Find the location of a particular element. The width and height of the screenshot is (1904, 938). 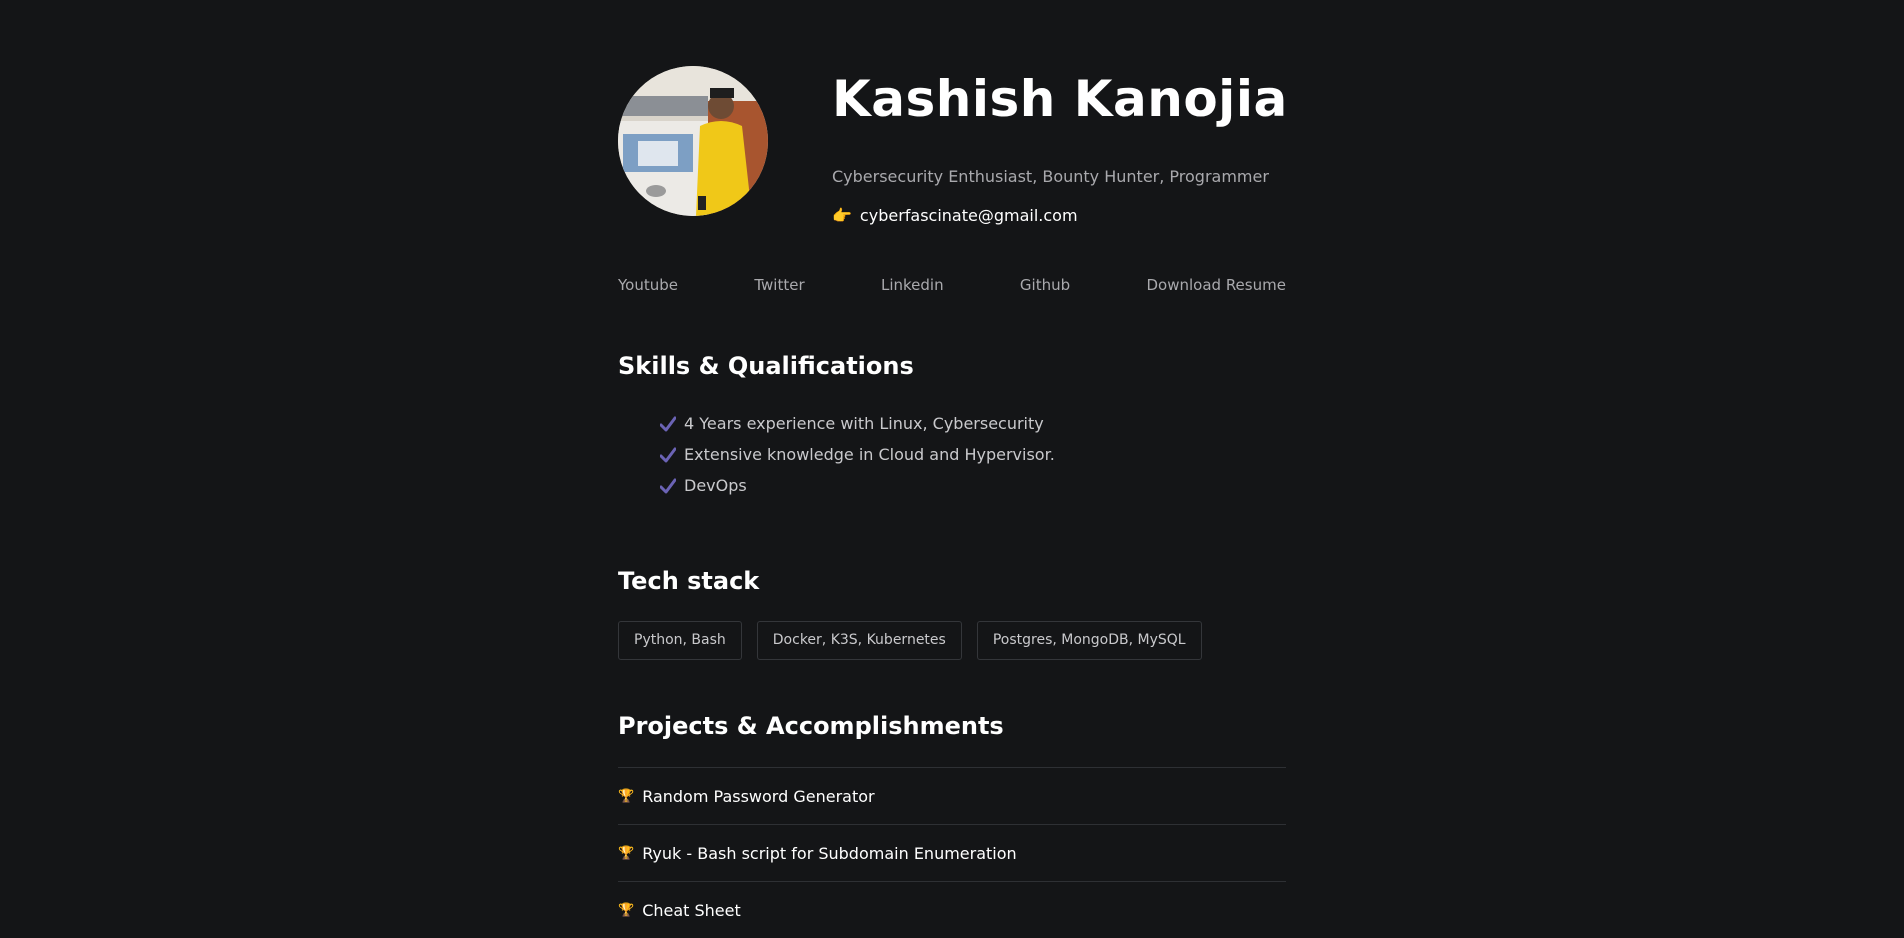

project-label: Cheat Sheet is located at coordinates (691, 910).